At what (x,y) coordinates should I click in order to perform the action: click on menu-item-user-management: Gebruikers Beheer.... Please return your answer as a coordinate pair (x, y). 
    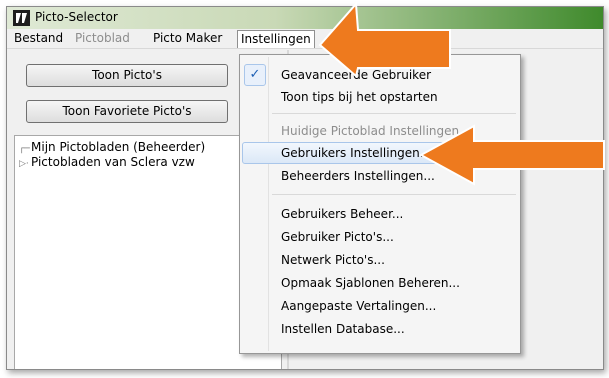
    Looking at the image, I should click on (380, 214).